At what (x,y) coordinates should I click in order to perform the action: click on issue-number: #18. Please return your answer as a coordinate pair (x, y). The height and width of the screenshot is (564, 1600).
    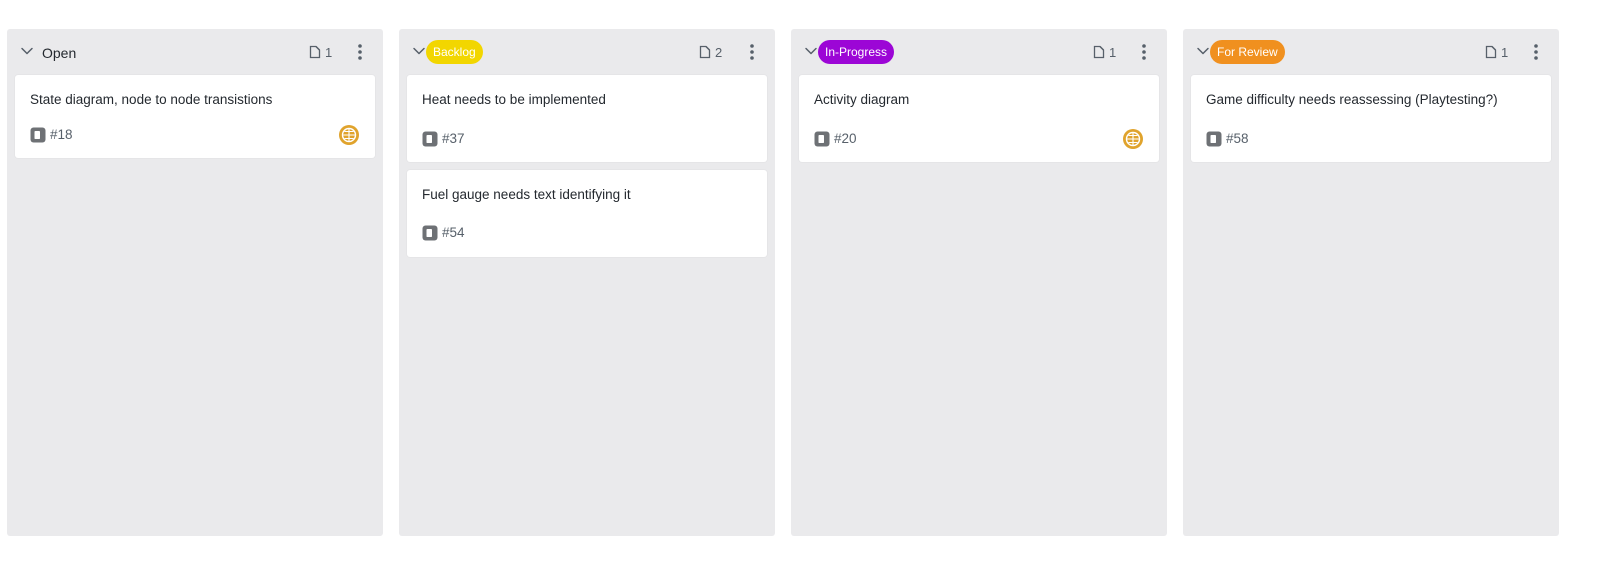
    Looking at the image, I should click on (61, 134).